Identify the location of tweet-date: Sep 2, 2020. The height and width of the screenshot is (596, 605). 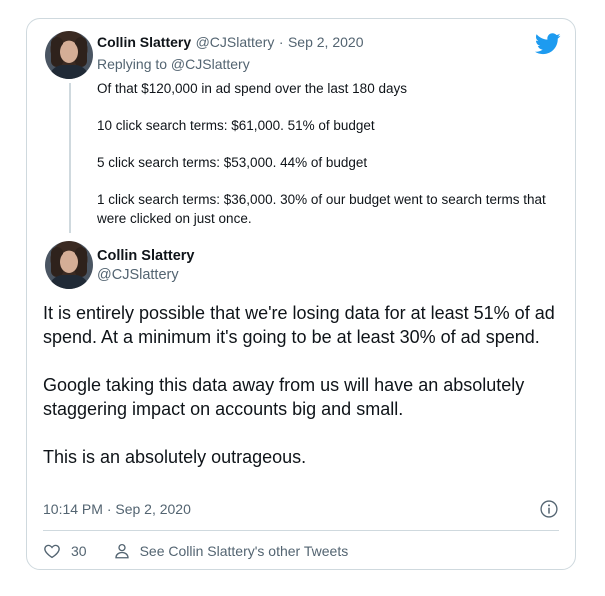
(326, 42).